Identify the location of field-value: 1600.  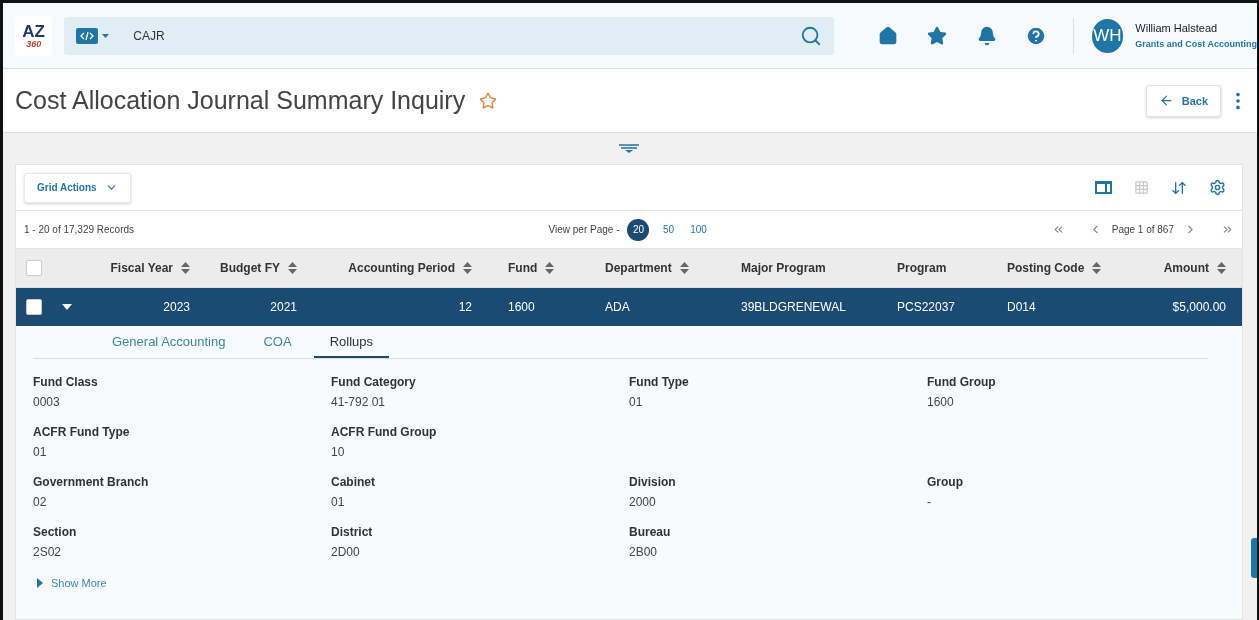
(941, 402).